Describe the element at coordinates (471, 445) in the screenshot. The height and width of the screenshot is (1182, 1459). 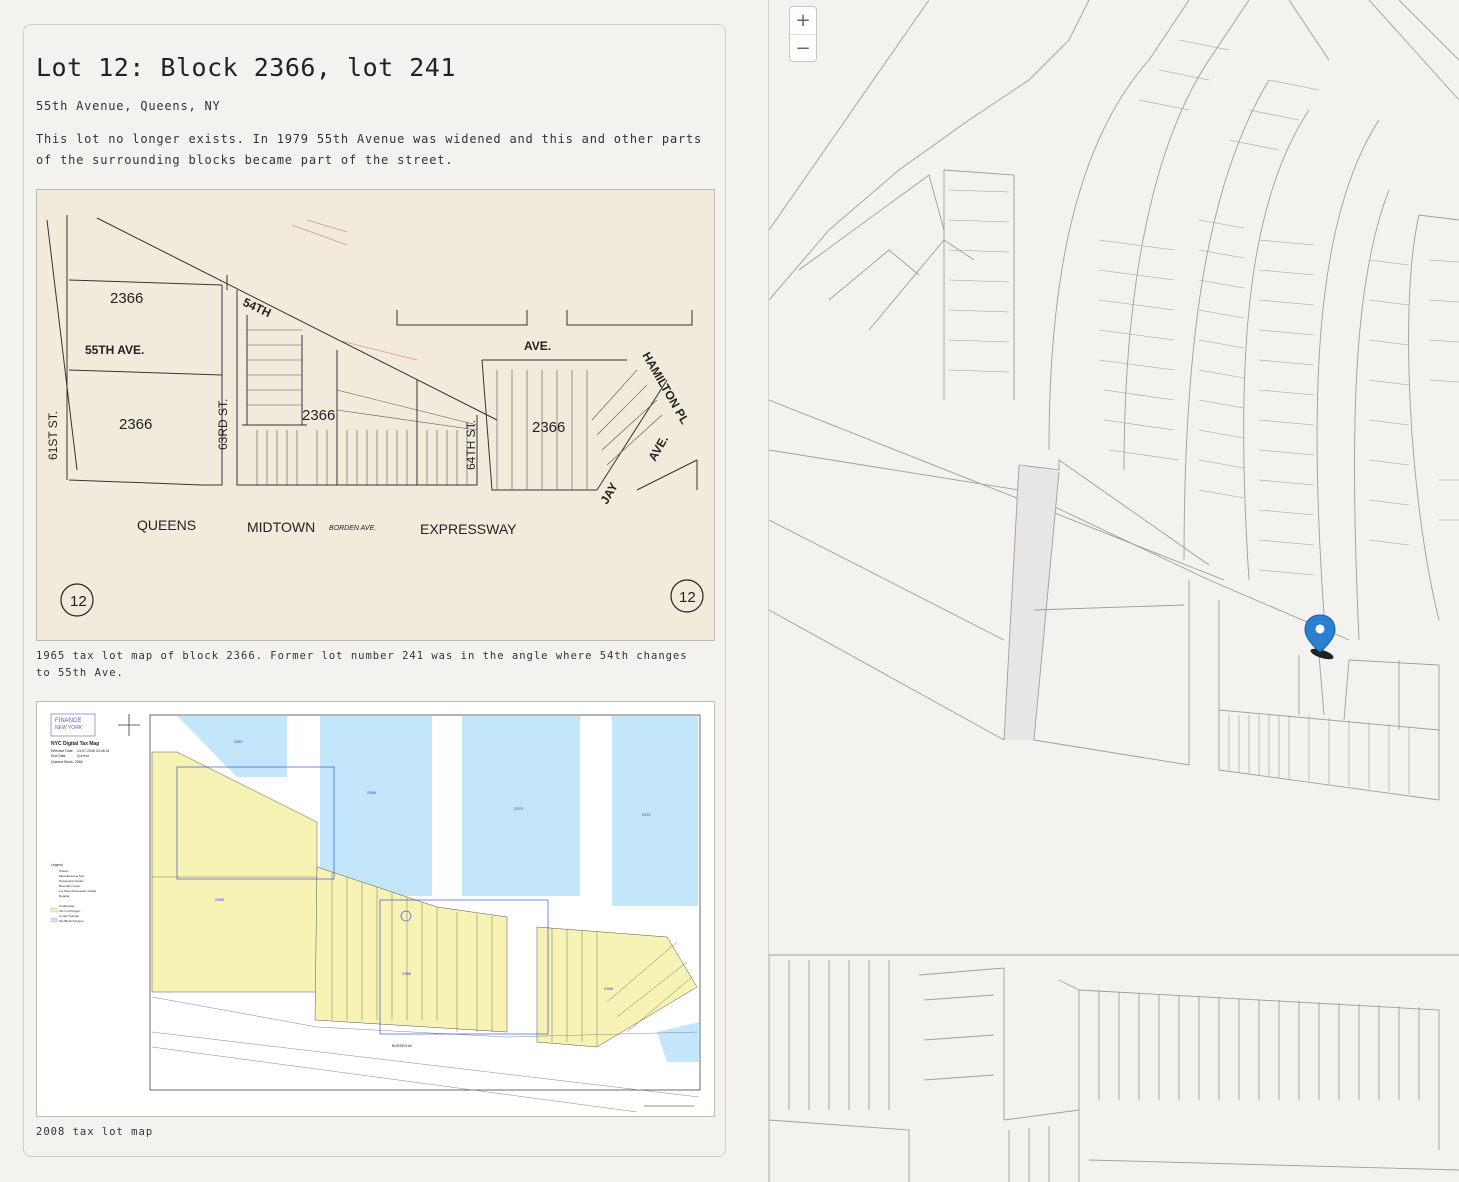
I see `street-label-64th: 64TH ST.` at that location.